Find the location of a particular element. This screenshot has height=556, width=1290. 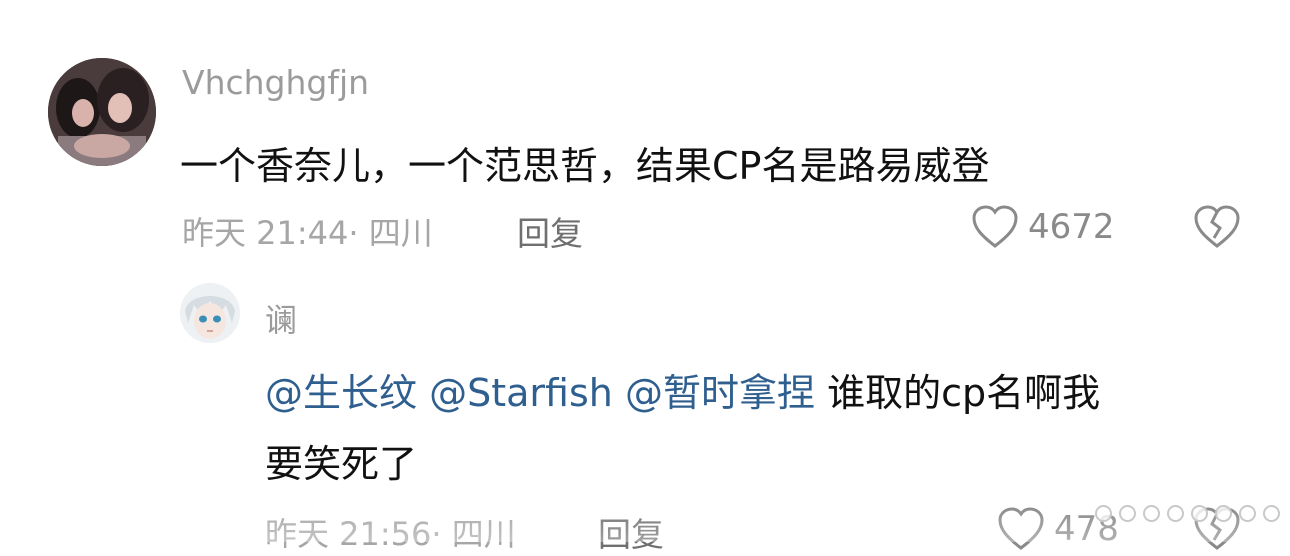

avatar-photo-icon is located at coordinates (102, 112).